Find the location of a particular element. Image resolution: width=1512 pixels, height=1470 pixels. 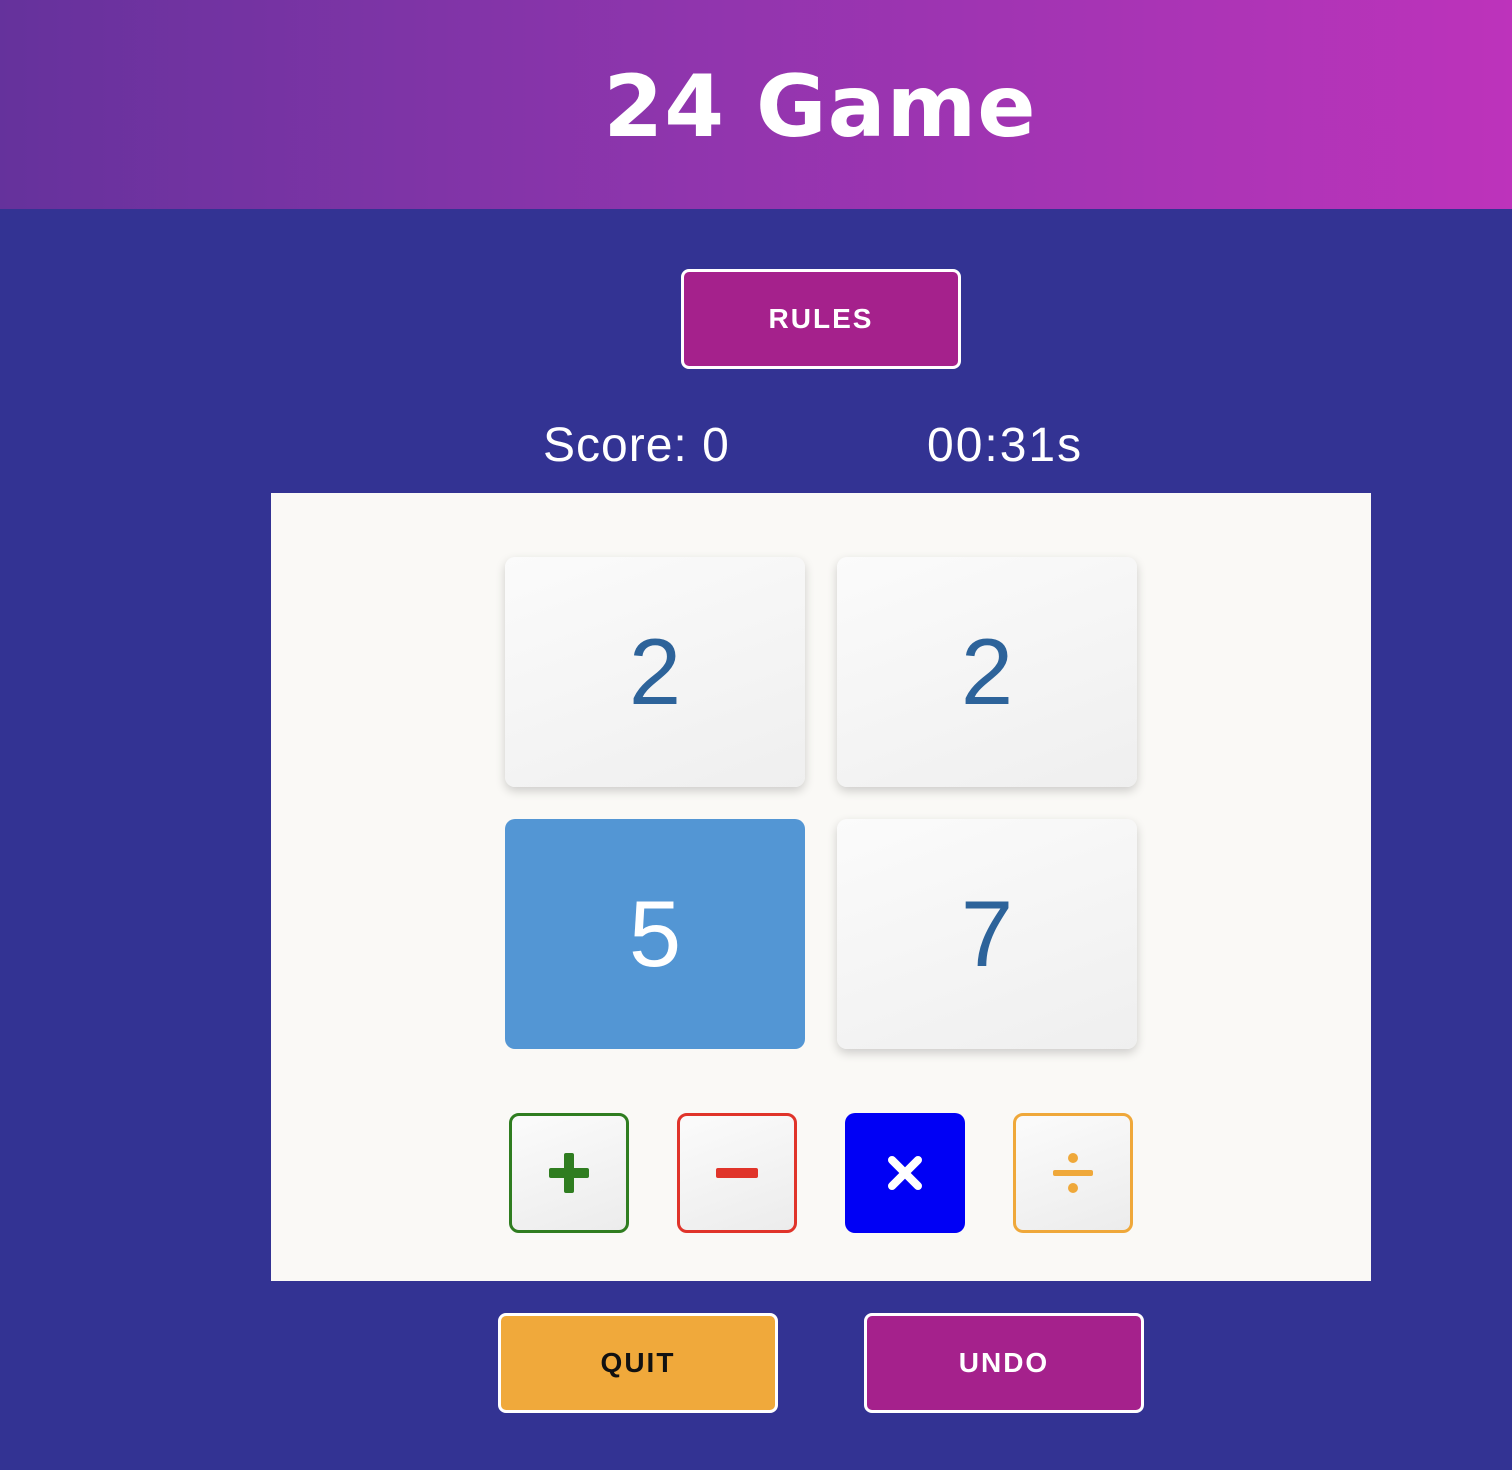

timer-display: 00:31s is located at coordinates (1005, 445).